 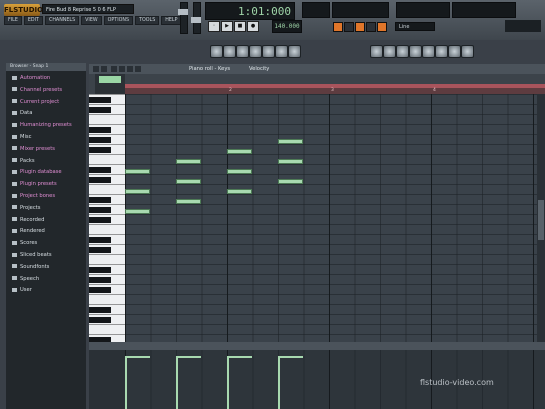 I want to click on tools-icon, so click(x=389, y=51).